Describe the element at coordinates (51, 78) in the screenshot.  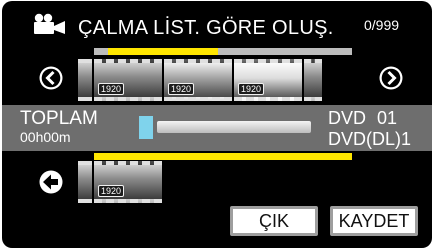
I see `chevron-left-icon` at that location.